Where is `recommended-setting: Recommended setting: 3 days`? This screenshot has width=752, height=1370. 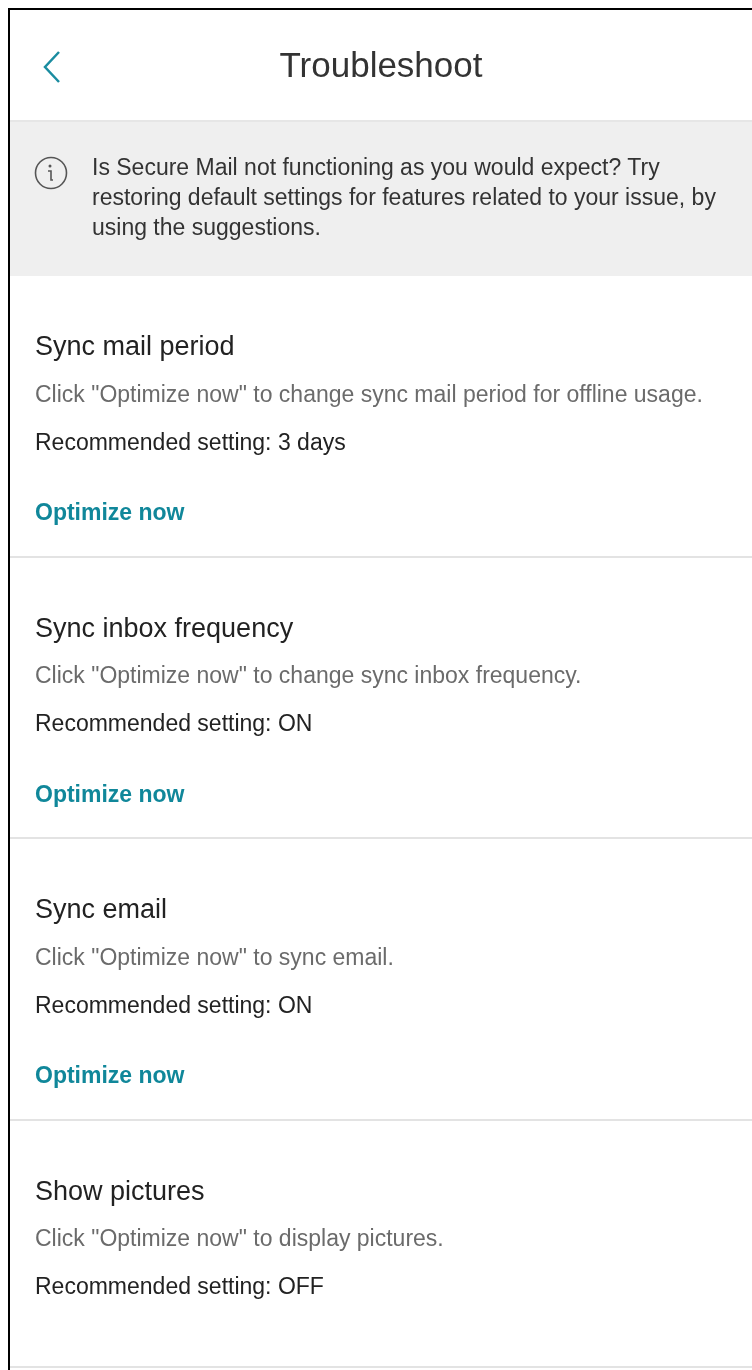 recommended-setting: Recommended setting: 3 days is located at coordinates (191, 442).